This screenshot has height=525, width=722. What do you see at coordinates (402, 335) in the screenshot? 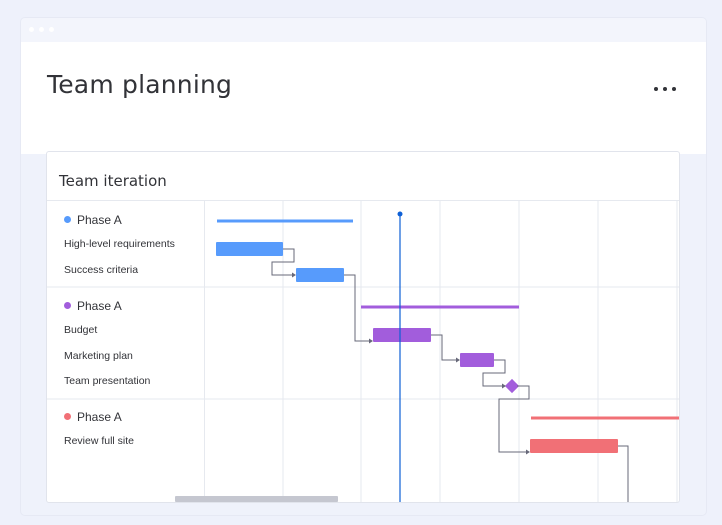
I see `task-bar-budget` at bounding box center [402, 335].